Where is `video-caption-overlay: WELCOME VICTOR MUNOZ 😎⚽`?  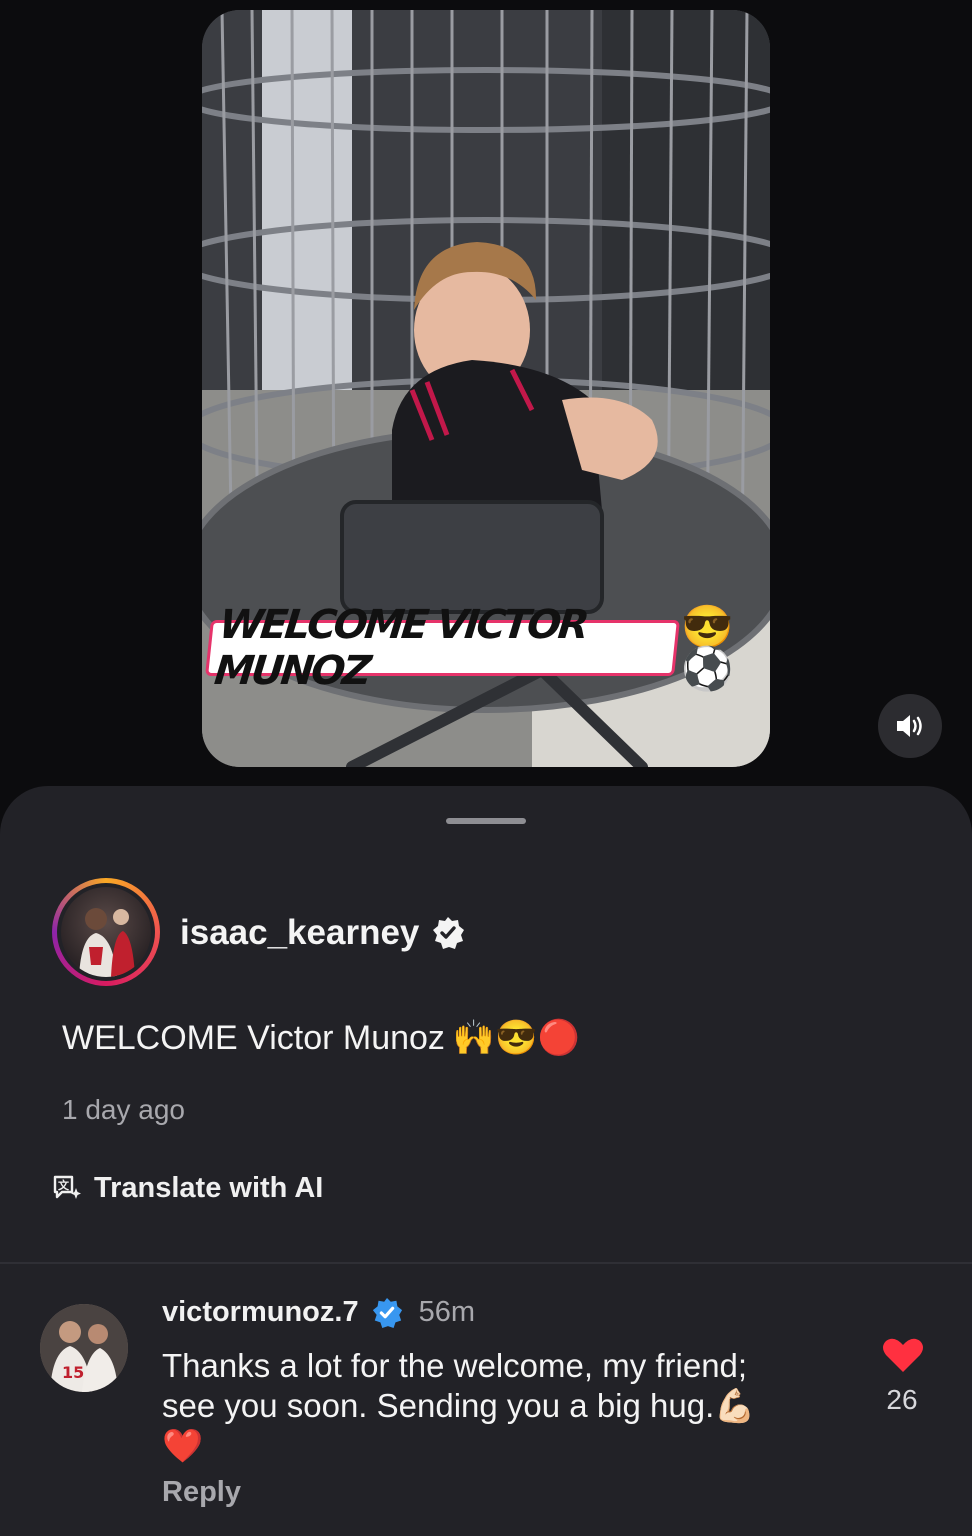 video-caption-overlay: WELCOME VICTOR MUNOZ 😎⚽ is located at coordinates (487, 648).